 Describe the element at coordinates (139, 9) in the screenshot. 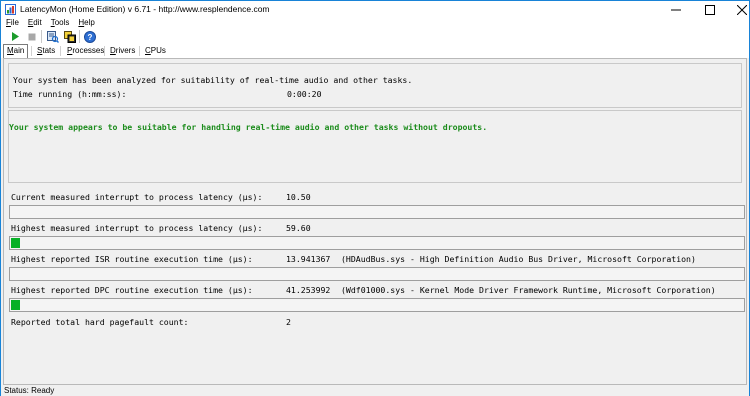

I see `app-version: v 6.71` at that location.